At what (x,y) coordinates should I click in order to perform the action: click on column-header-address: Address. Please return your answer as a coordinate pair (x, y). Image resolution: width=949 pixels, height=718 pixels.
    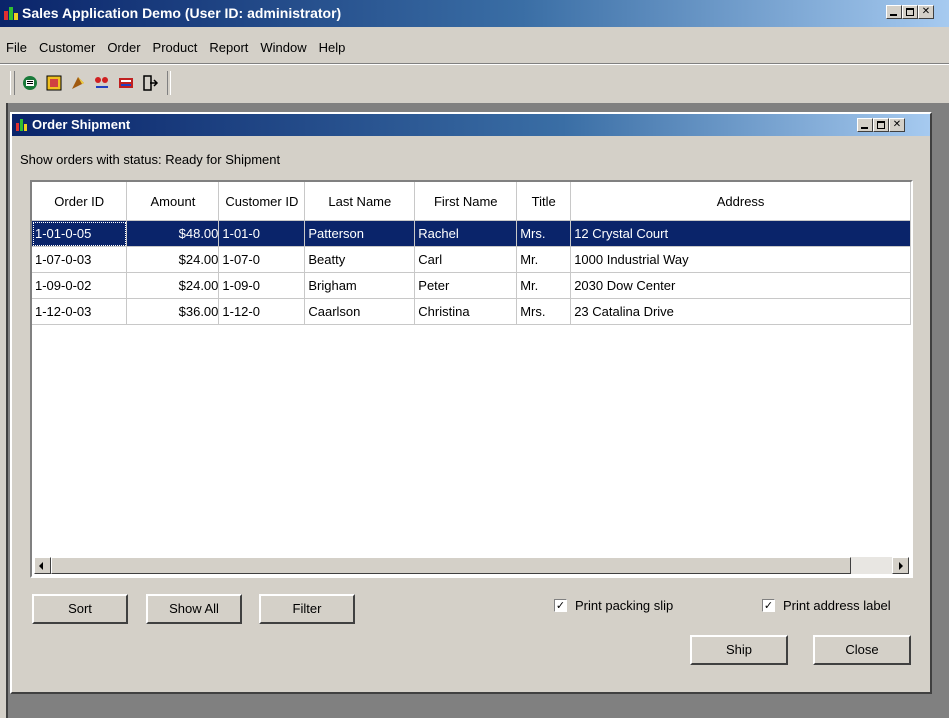
    Looking at the image, I should click on (740, 201).